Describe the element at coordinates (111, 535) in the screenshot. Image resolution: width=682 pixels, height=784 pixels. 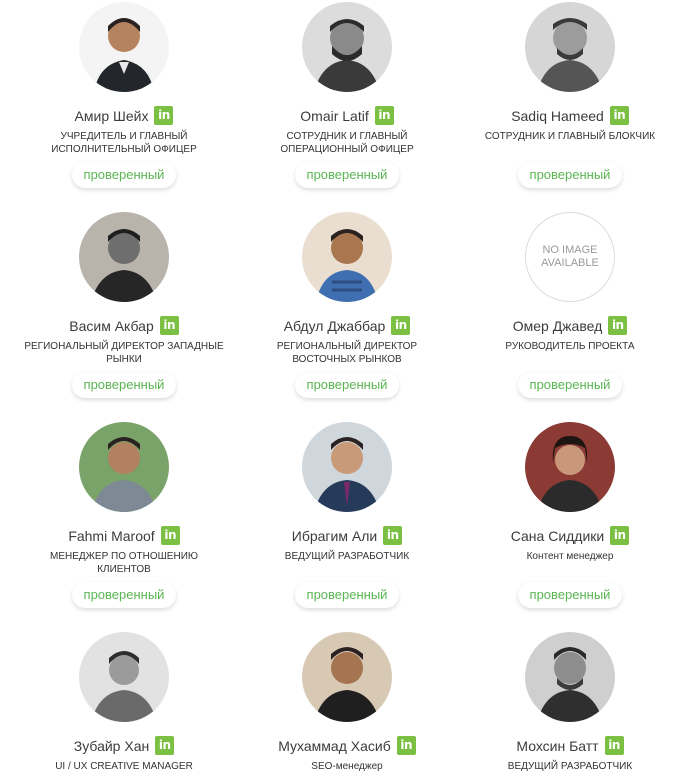
I see `member-name: Fahmi Maroof` at that location.